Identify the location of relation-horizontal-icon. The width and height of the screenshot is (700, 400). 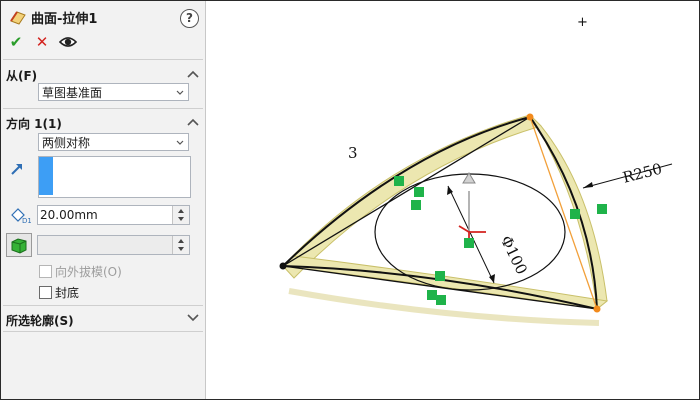
(441, 300).